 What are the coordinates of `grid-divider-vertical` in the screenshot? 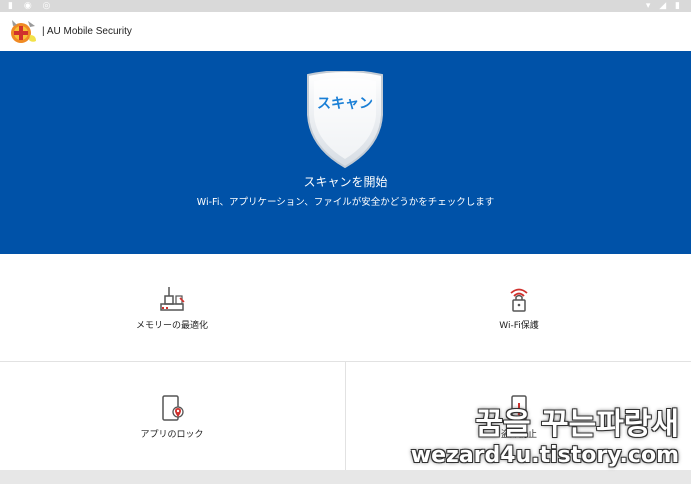 It's located at (345, 416).